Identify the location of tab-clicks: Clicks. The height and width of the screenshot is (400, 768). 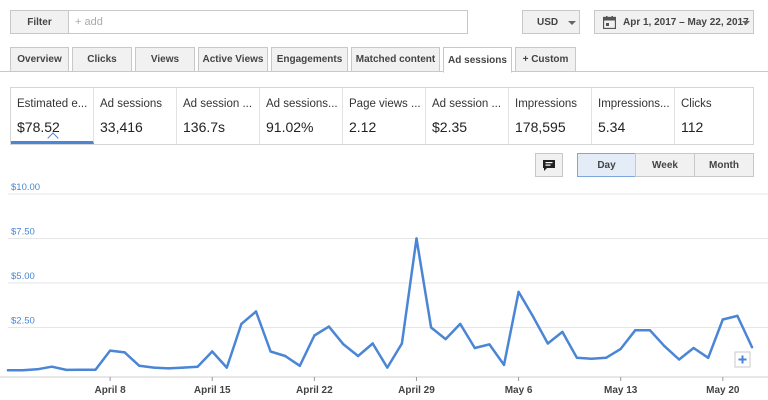
(102, 59).